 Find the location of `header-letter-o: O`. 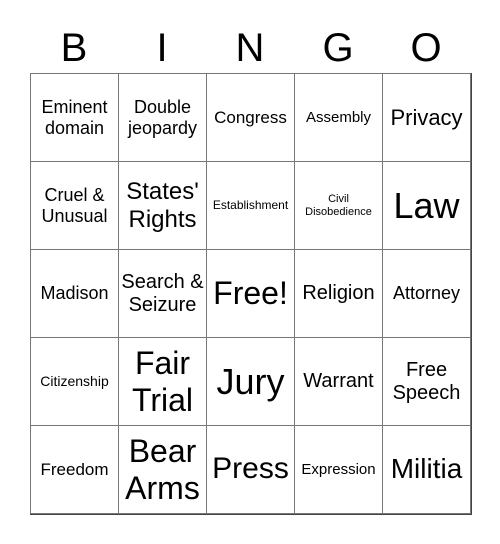

header-letter-o: O is located at coordinates (426, 48).